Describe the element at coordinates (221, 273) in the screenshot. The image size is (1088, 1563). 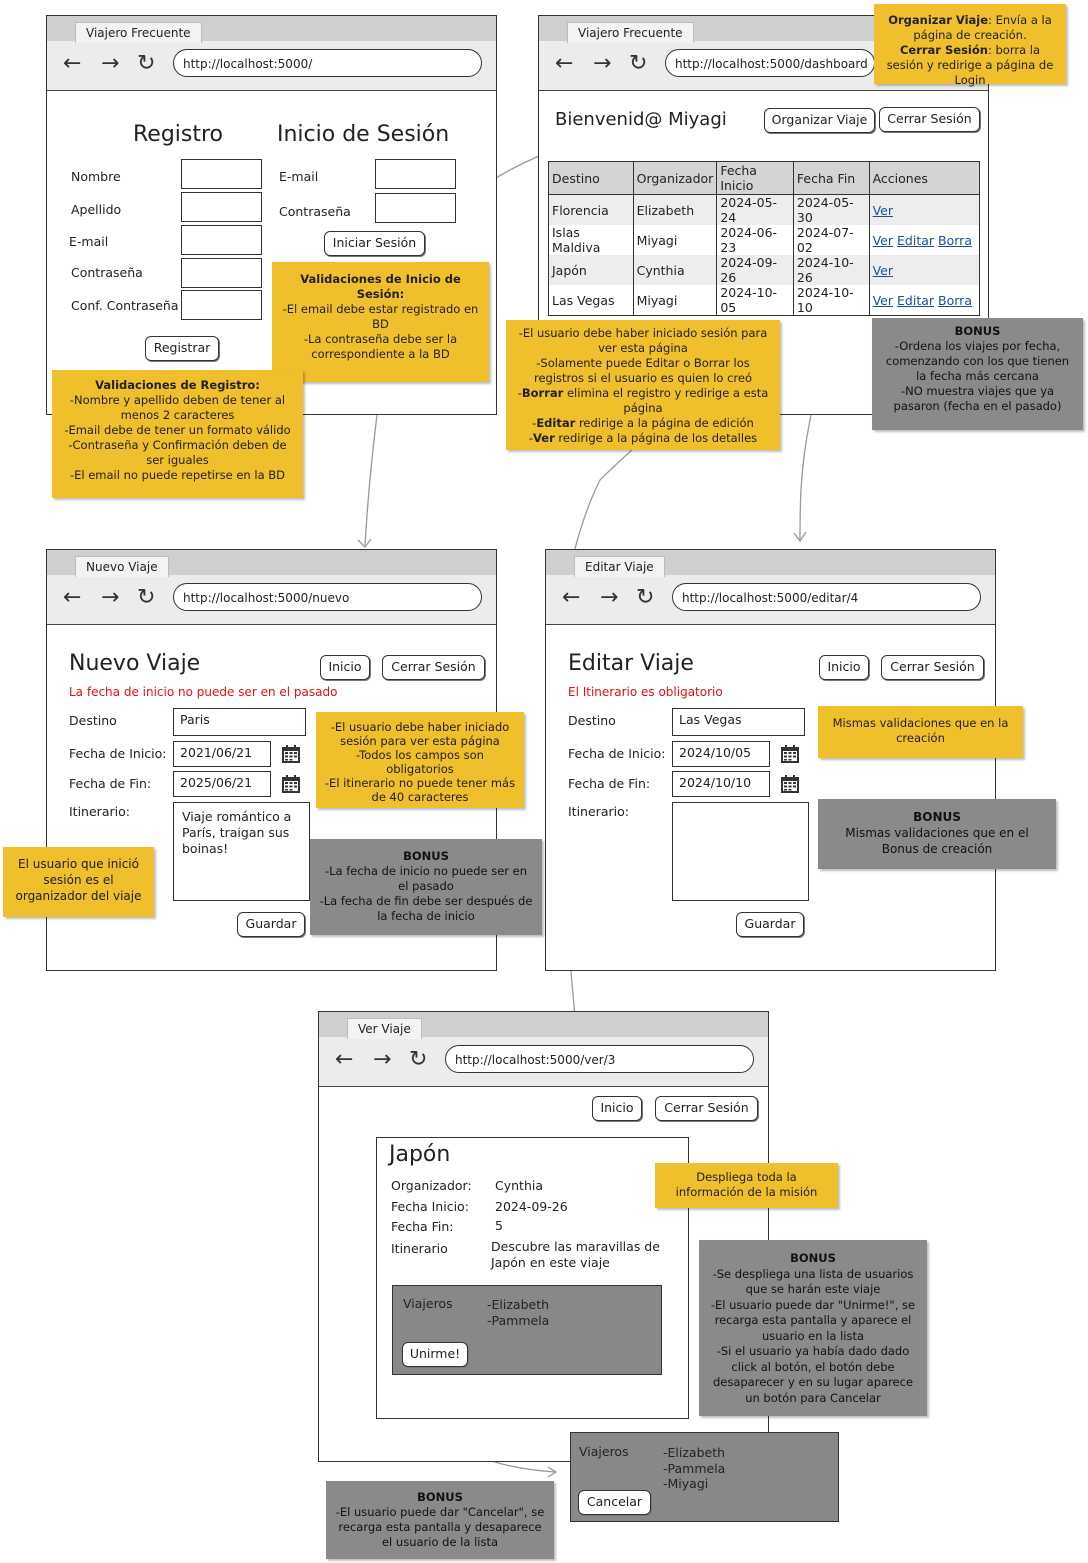
I see `reg-password-input` at that location.